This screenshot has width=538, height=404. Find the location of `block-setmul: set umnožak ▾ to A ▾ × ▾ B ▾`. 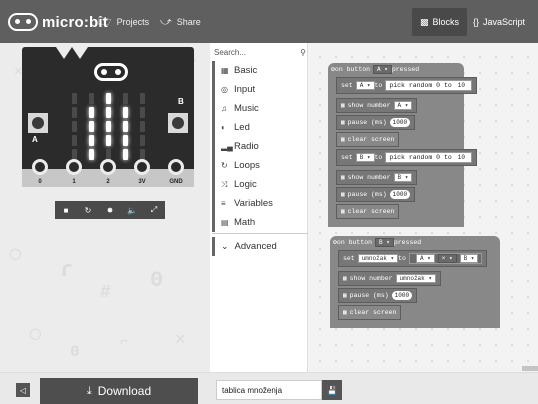

block-setmul: set umnožak ▾ to A ▾ × ▾ B ▾ is located at coordinates (413, 258).